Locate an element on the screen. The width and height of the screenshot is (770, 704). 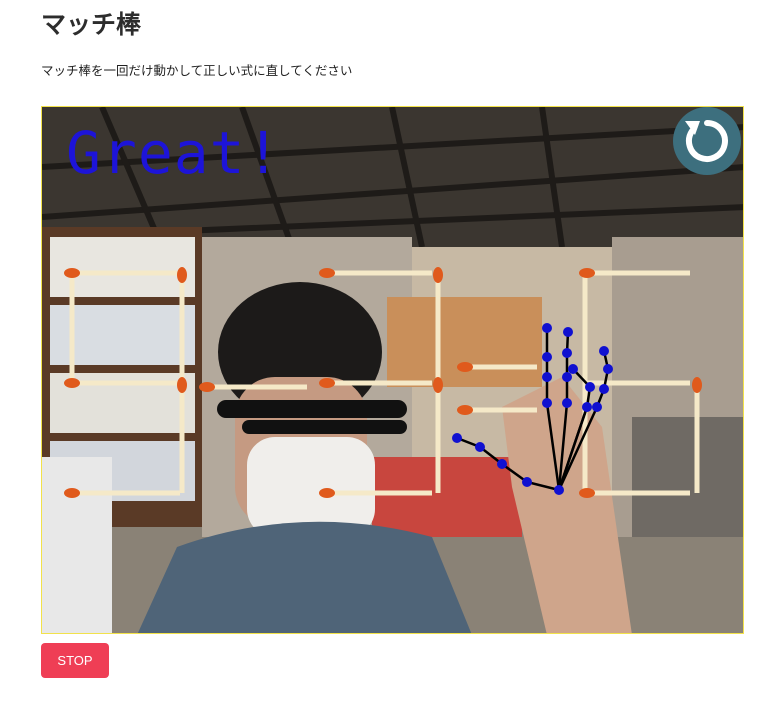
refresh-icon is located at coordinates (706, 141).